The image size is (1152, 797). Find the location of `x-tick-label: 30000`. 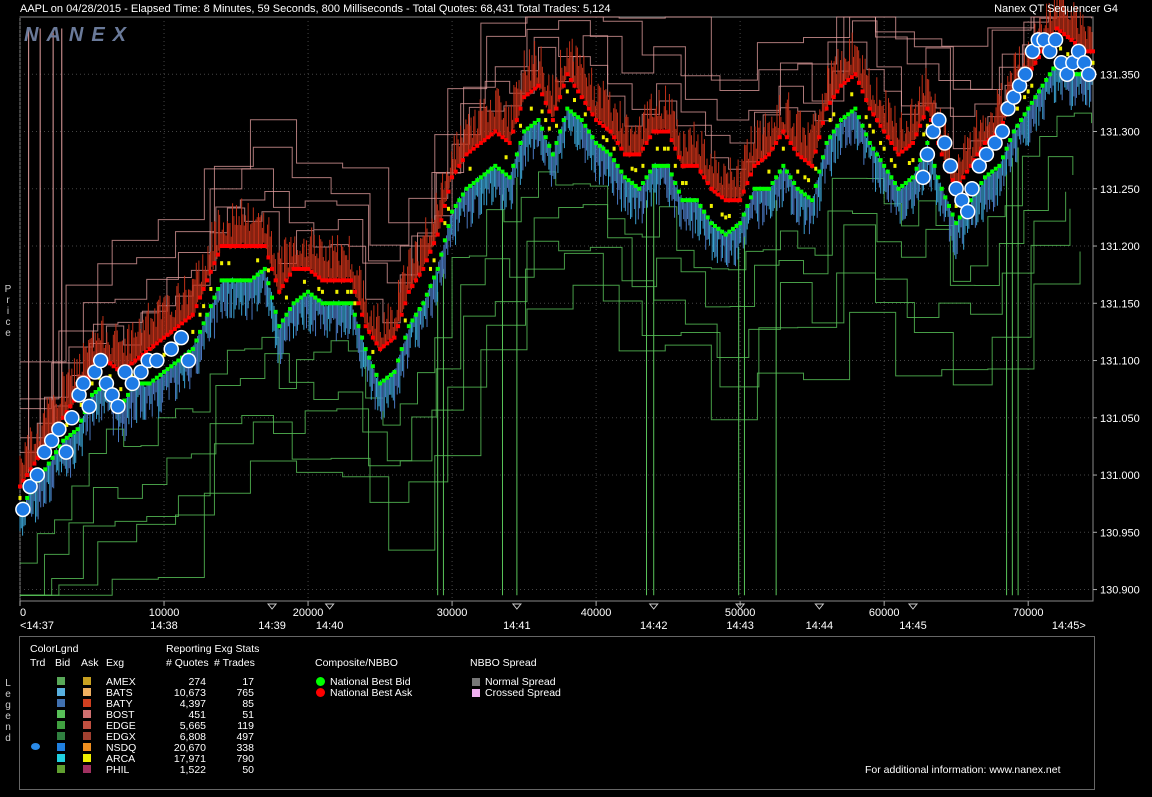

x-tick-label: 30000 is located at coordinates (452, 613).